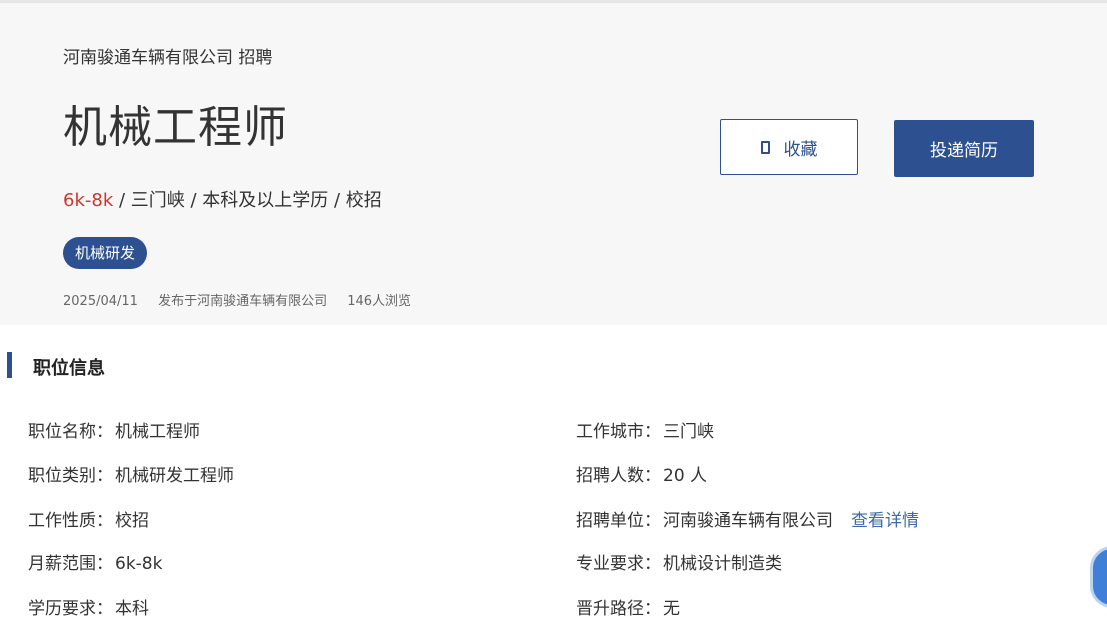  I want to click on info-label: 职位类别：, so click(70, 476).